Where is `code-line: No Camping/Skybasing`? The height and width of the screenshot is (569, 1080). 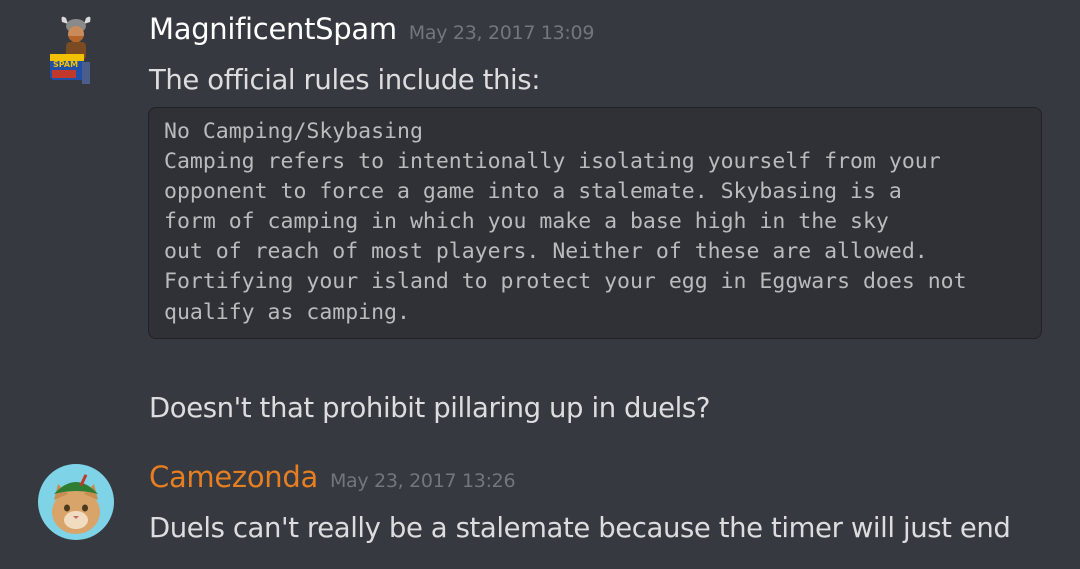
code-line: No Camping/Skybasing is located at coordinates (293, 131).